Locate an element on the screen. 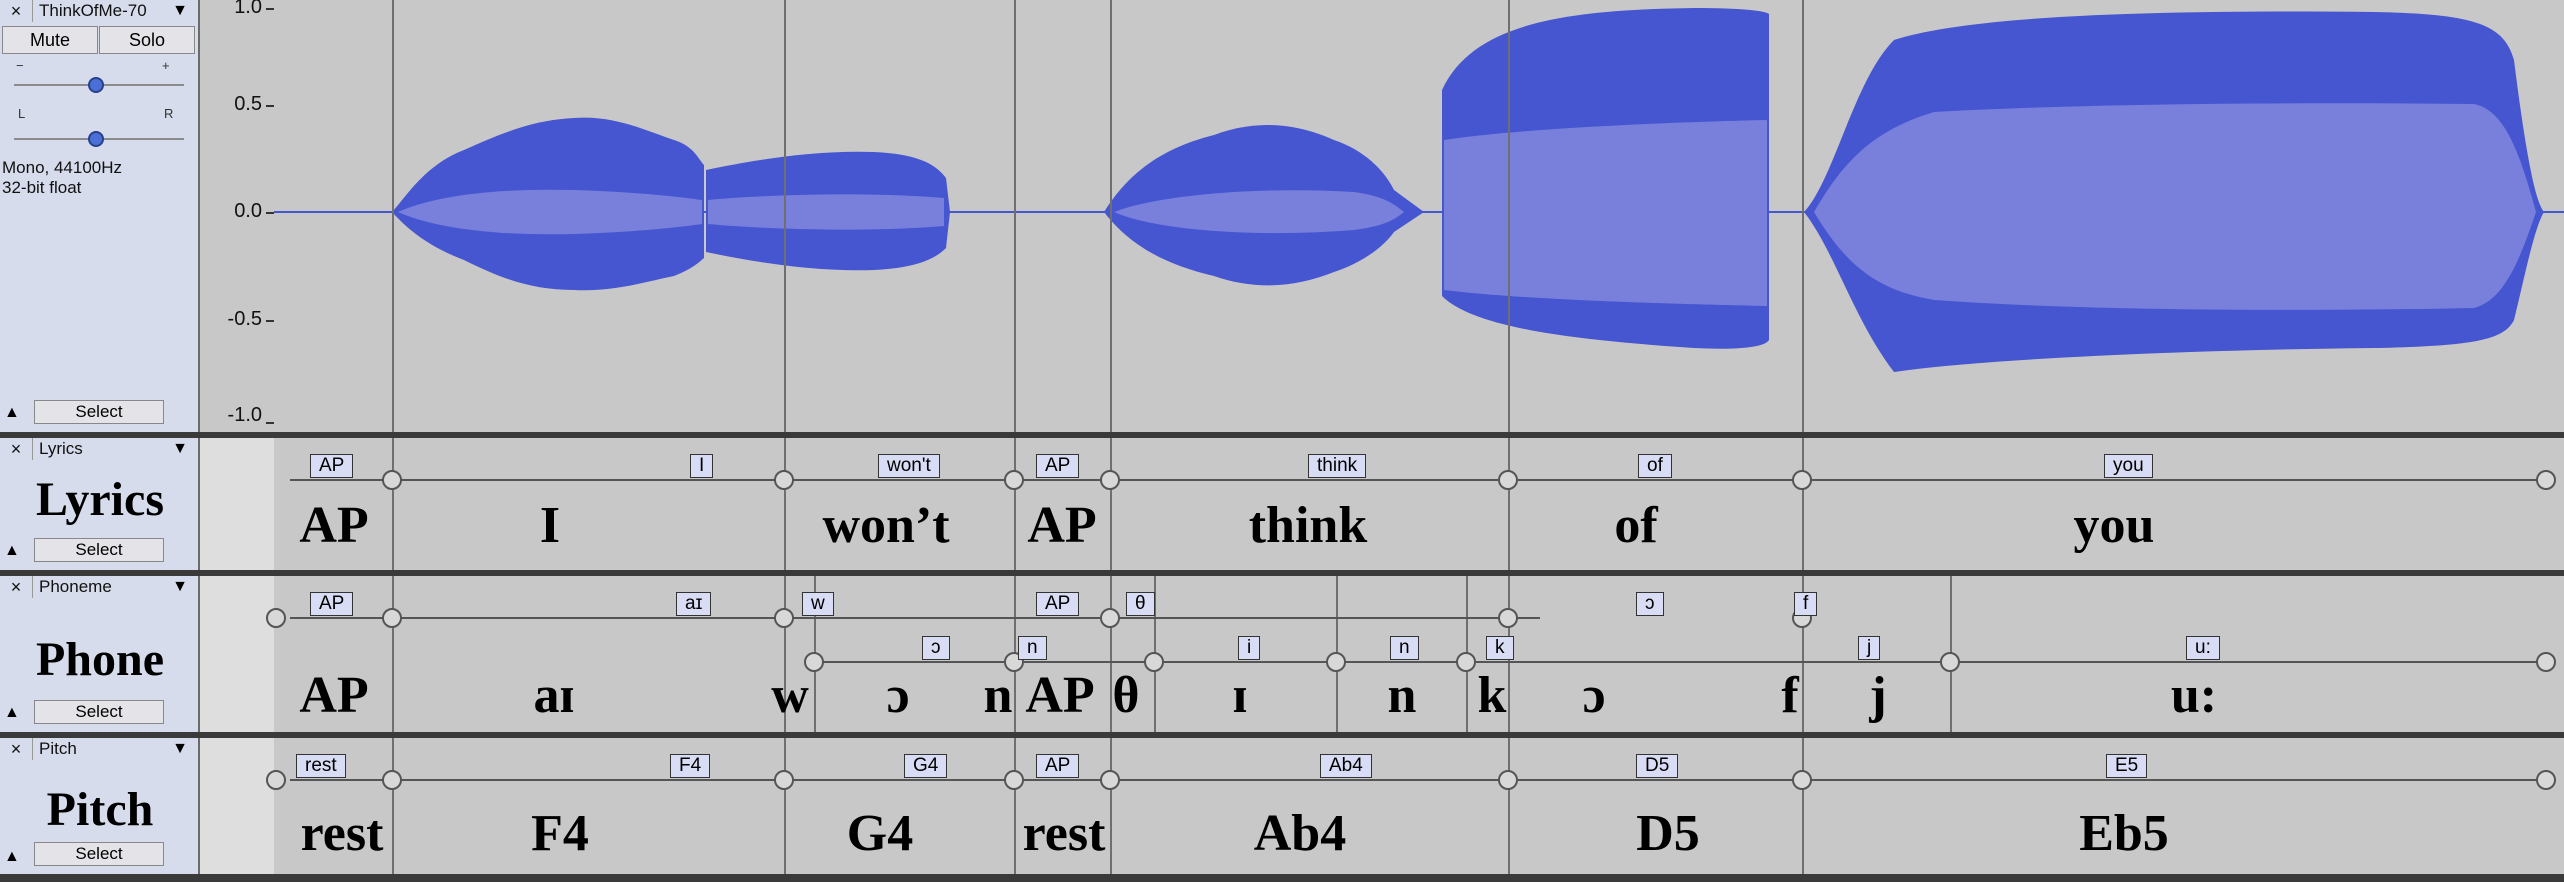 This screenshot has height=882, width=2564. pitch-label-tag: AP is located at coordinates (1058, 766).